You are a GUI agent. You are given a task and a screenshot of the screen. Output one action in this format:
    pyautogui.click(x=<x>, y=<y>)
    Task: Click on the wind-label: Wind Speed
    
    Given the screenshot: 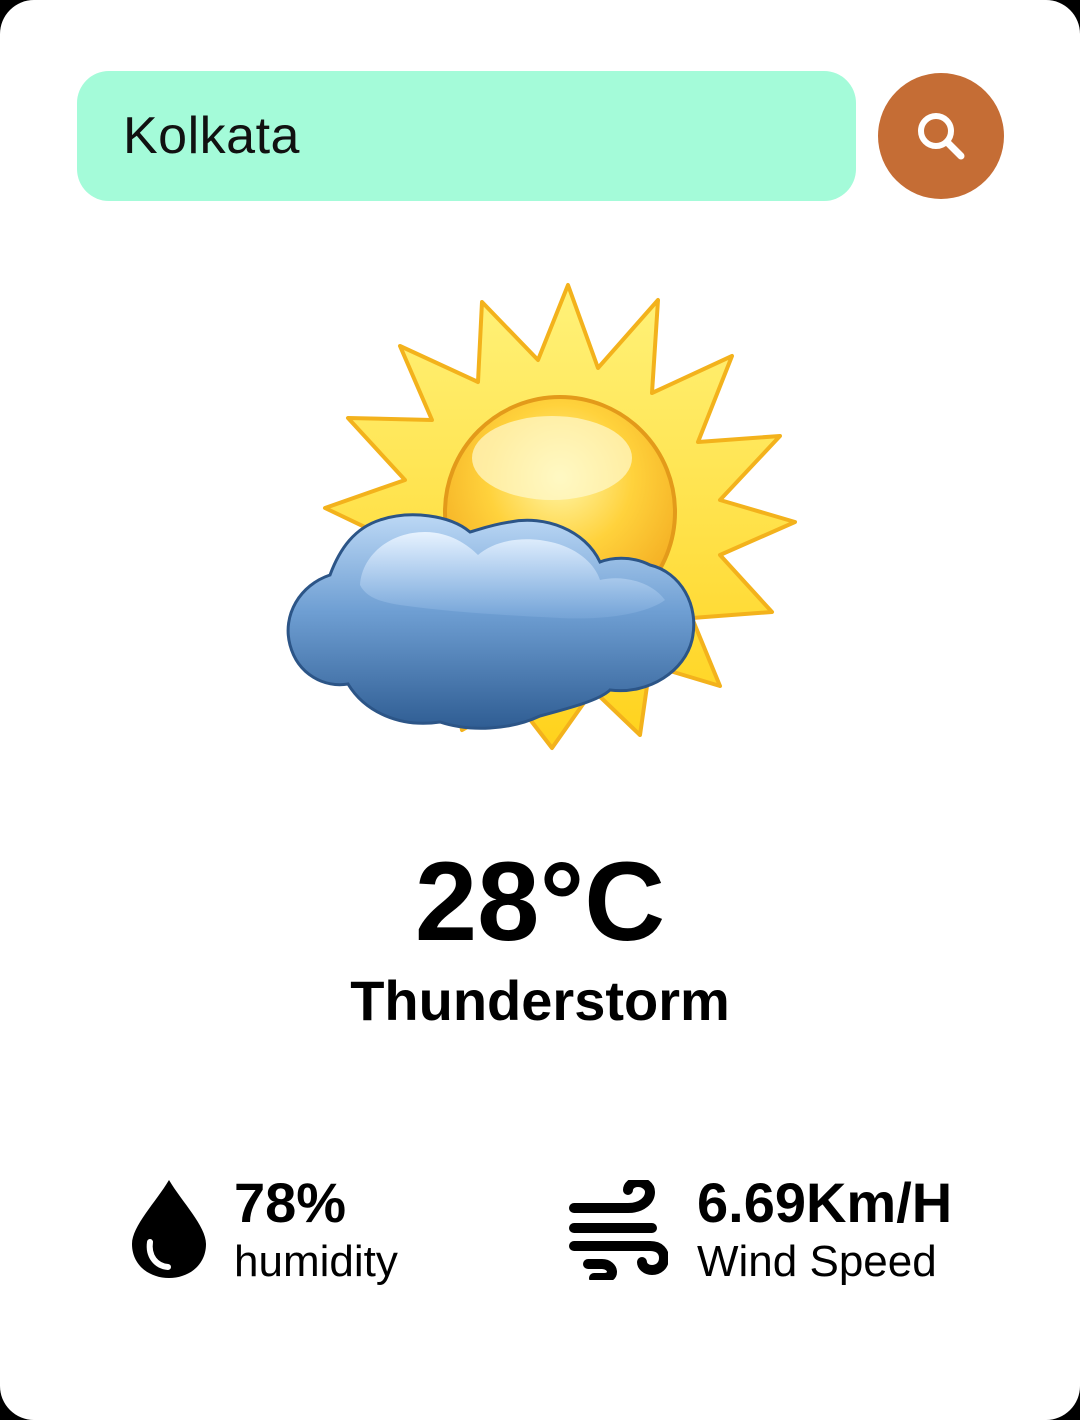 What is the action you would take?
    pyautogui.click(x=817, y=1261)
    